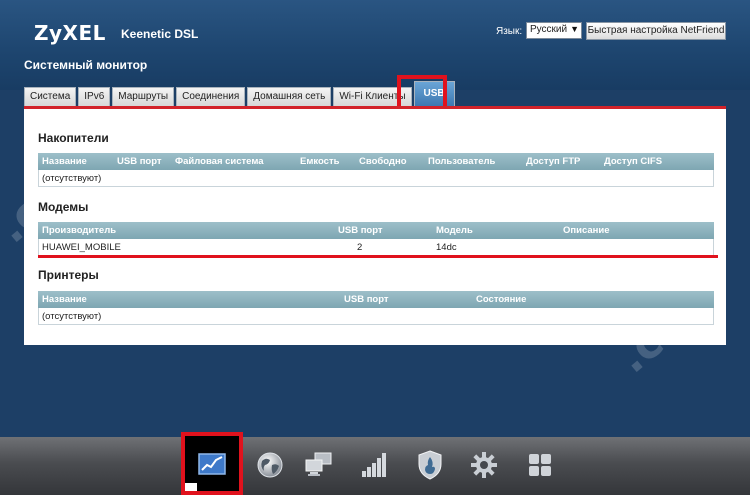 This screenshot has width=750, height=495. Describe the element at coordinates (383, 161) in the screenshot. I see `column-header: Свободно` at that location.